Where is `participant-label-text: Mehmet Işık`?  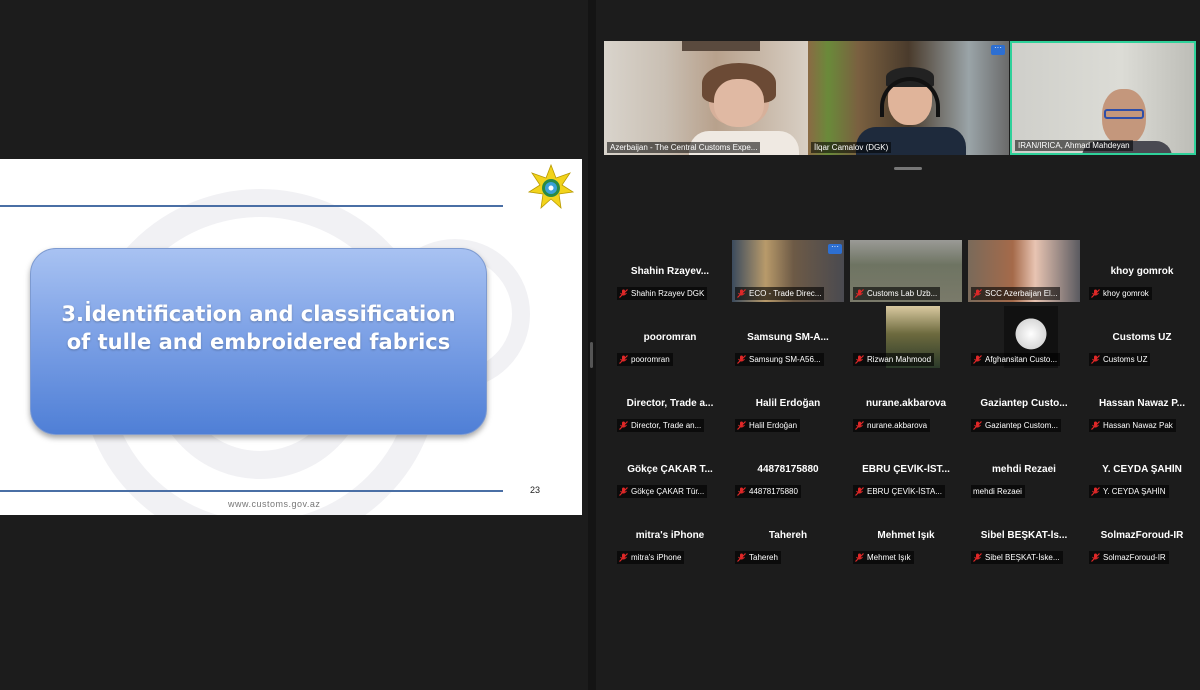
participant-label-text: Mehmet Işık is located at coordinates (889, 557).